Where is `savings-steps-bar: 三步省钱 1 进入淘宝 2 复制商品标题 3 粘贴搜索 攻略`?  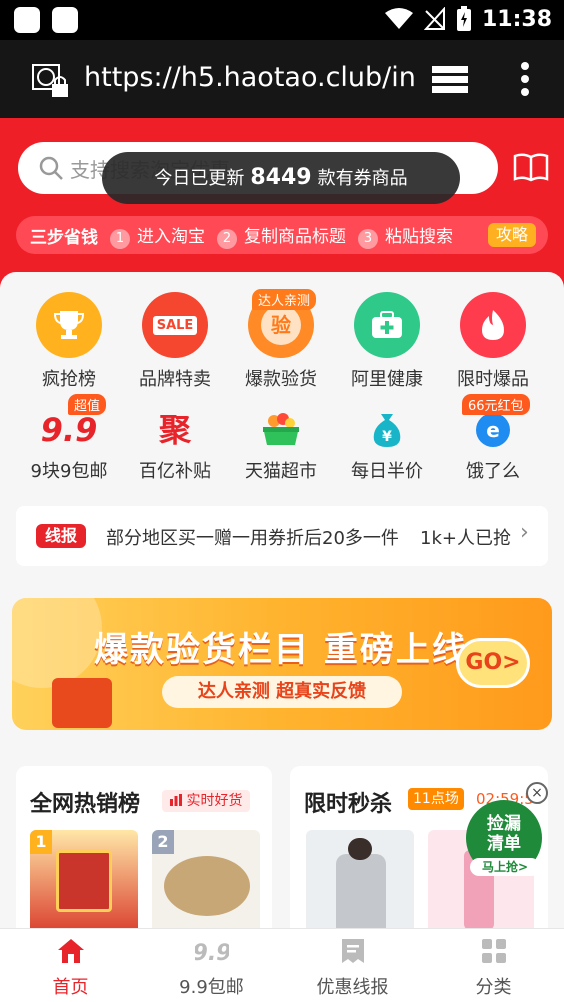 savings-steps-bar: 三步省钱 1 进入淘宝 2 复制商品标题 3 粘贴搜索 攻略 is located at coordinates (282, 235).